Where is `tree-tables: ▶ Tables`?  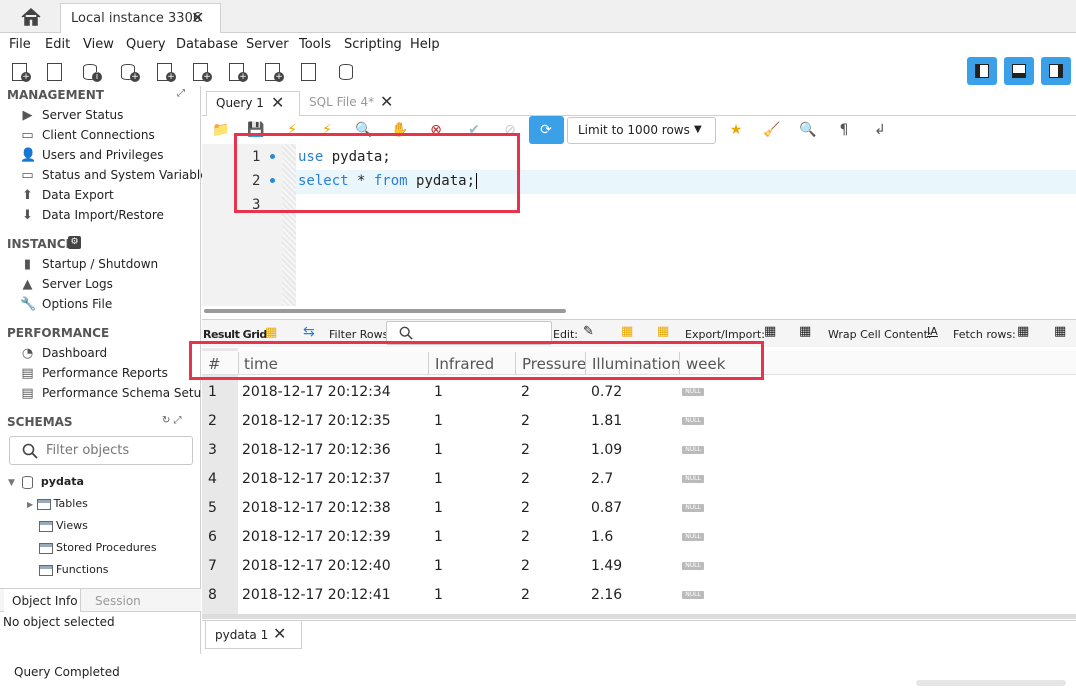
tree-tables: ▶ Tables is located at coordinates (57, 503).